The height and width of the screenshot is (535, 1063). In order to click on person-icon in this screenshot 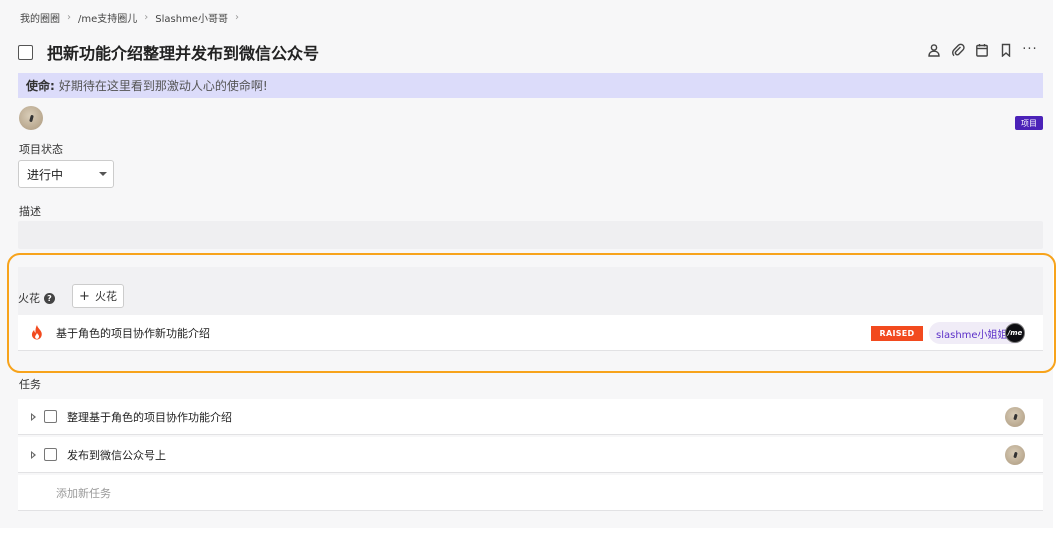, I will do `click(934, 50)`.